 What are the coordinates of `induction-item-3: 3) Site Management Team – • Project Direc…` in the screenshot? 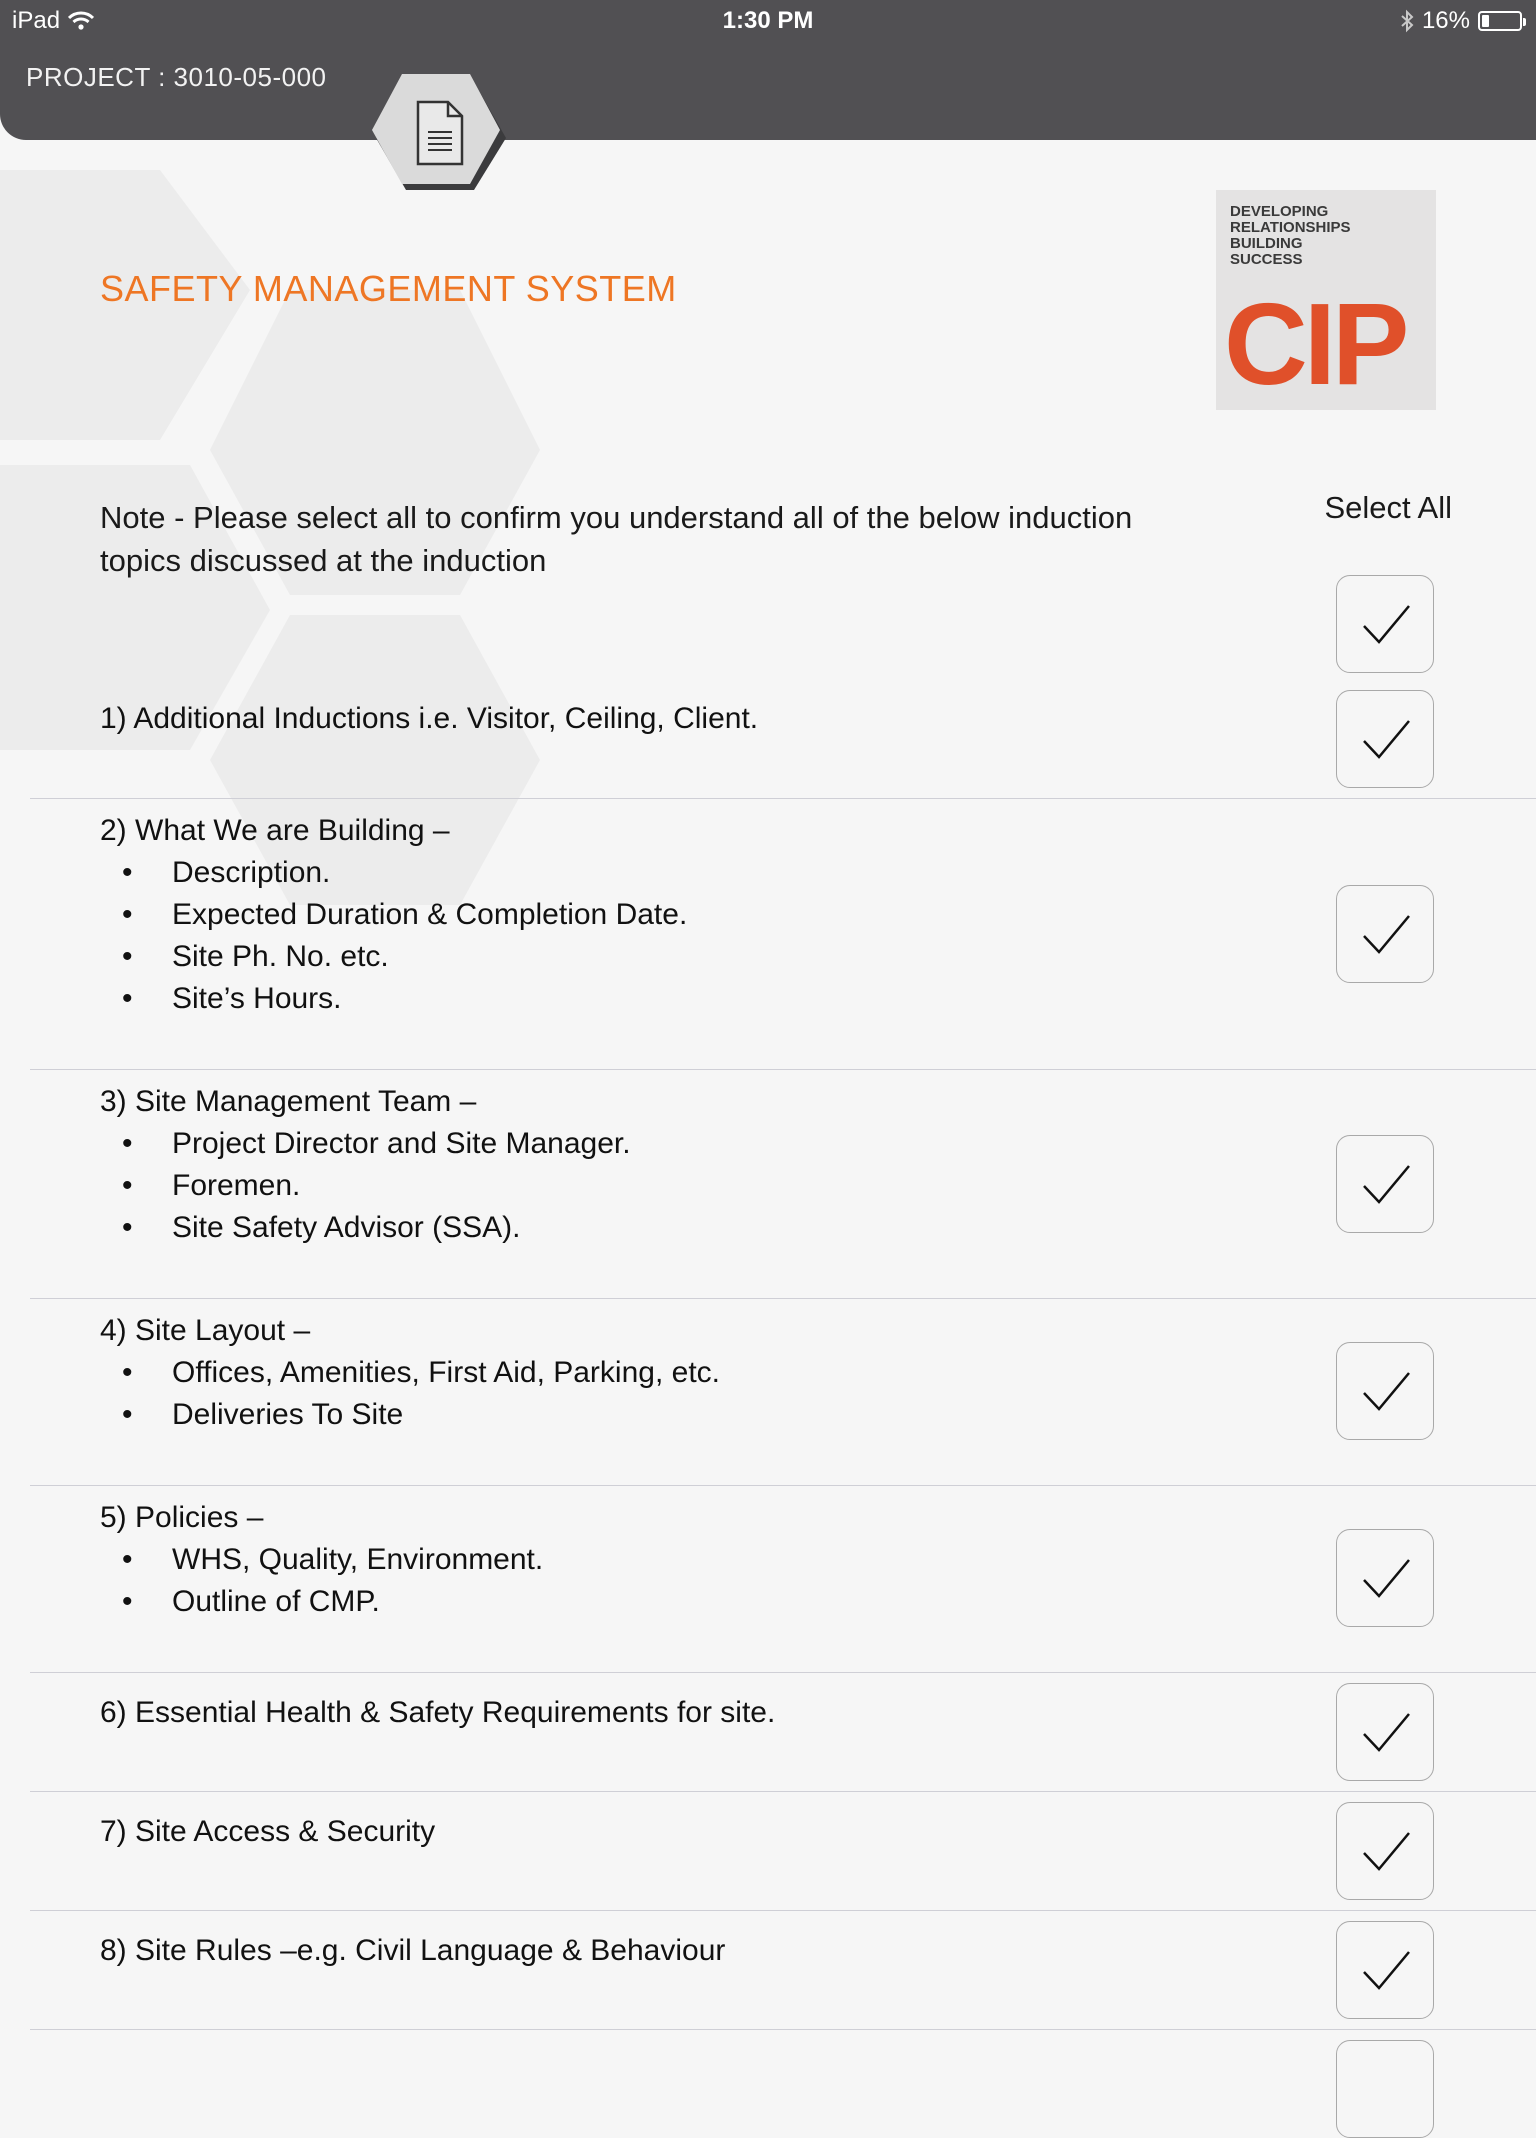 It's located at (365, 1165).